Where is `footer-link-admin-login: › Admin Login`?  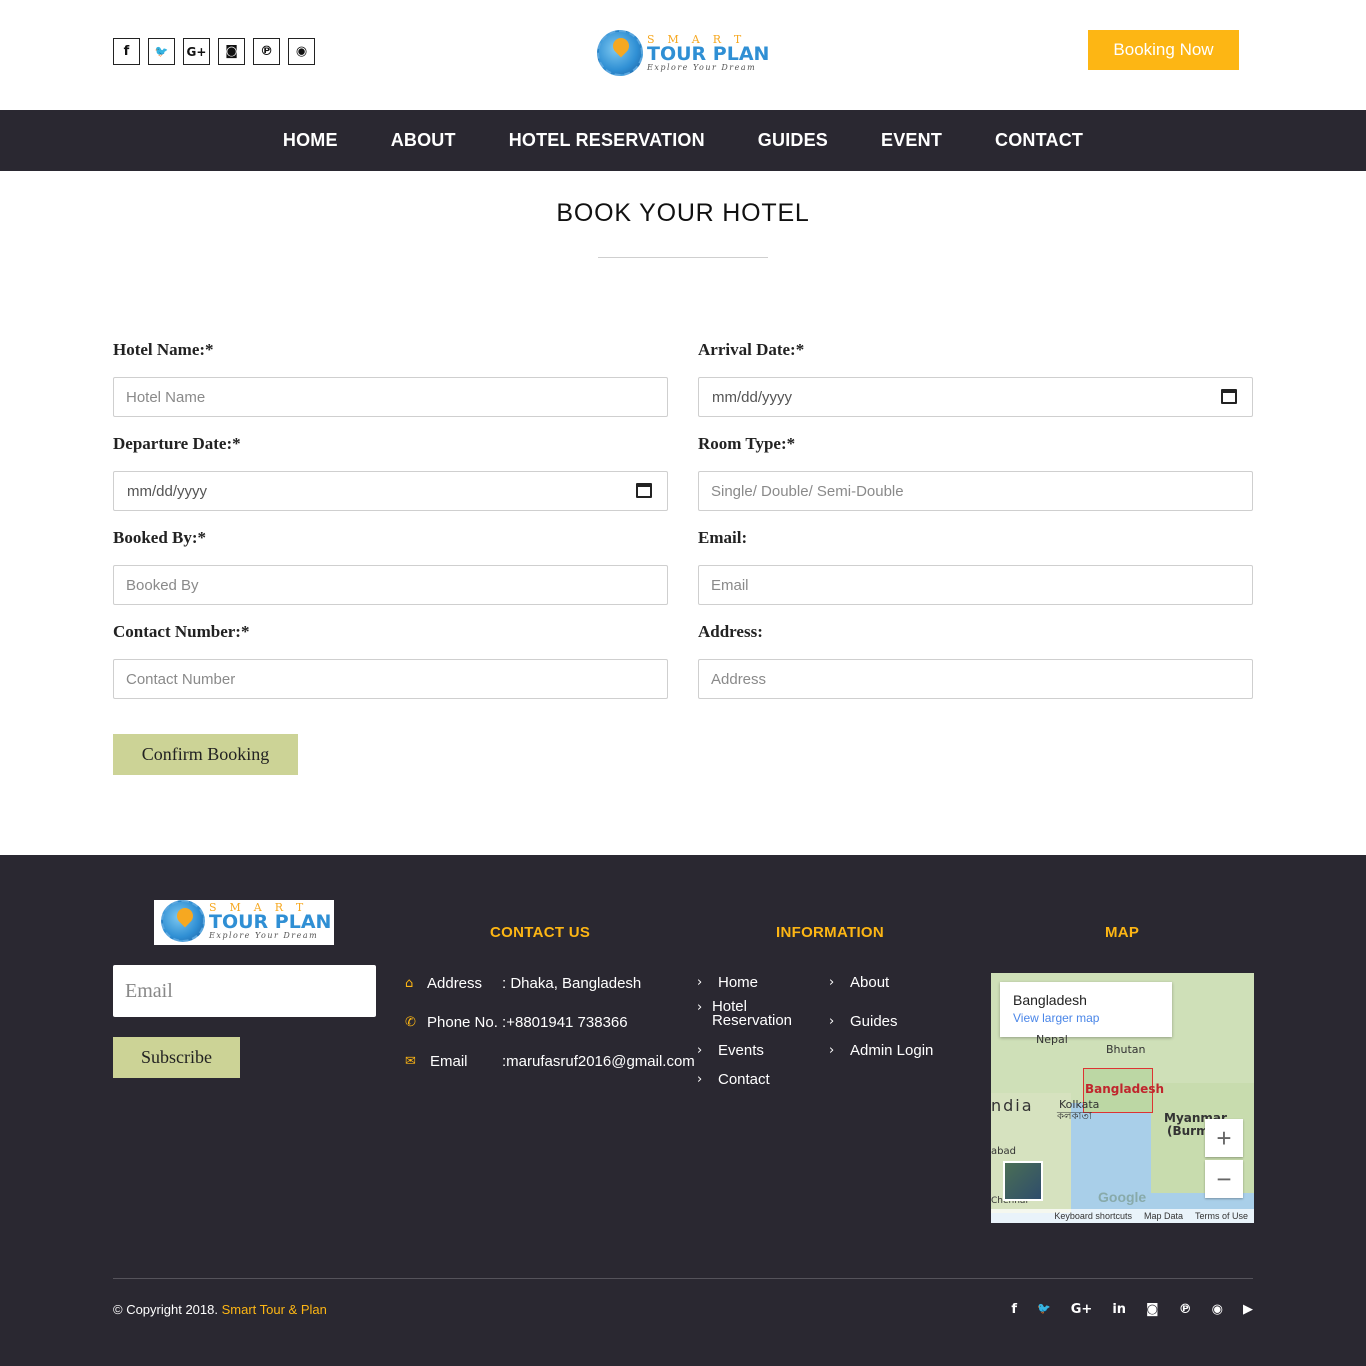 footer-link-admin-login: › Admin Login is located at coordinates (881, 1050).